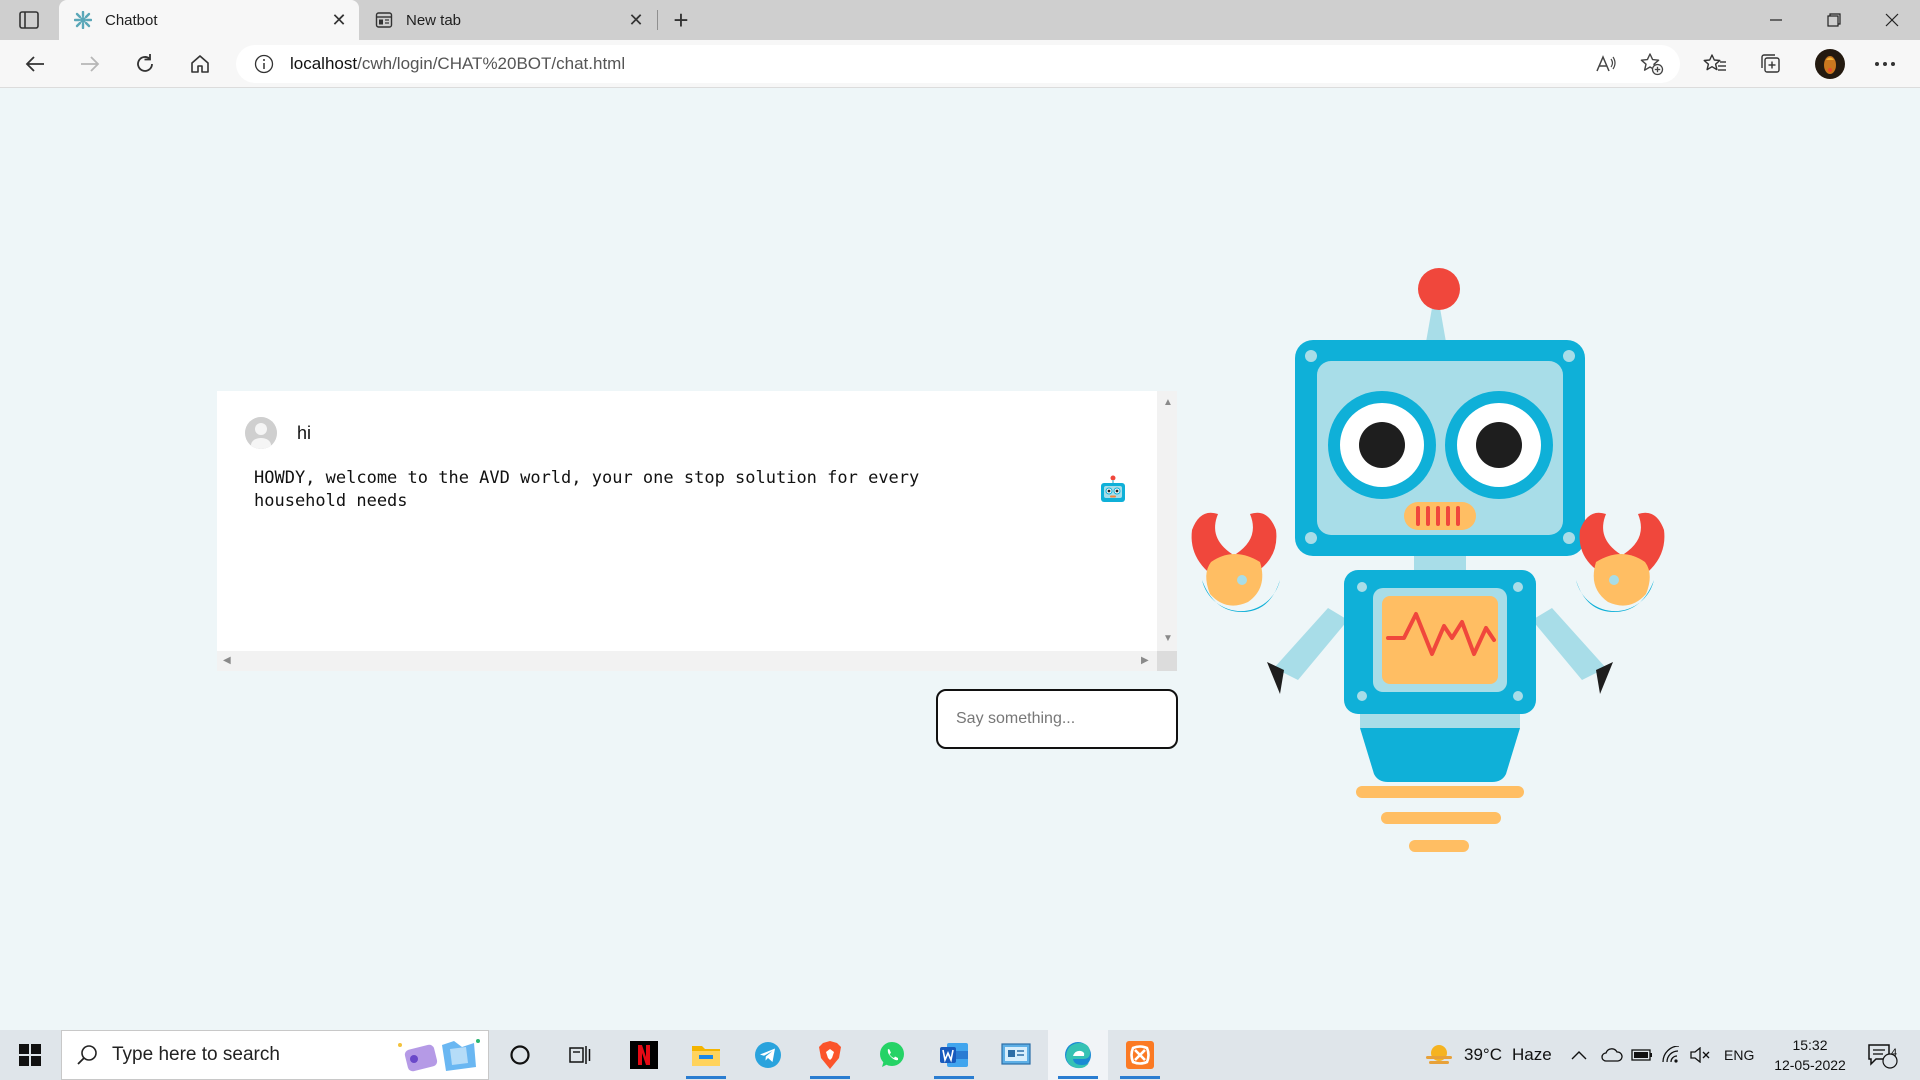 The width and height of the screenshot is (1920, 1080). What do you see at coordinates (520, 1055) in the screenshot?
I see `cortana-icon` at bounding box center [520, 1055].